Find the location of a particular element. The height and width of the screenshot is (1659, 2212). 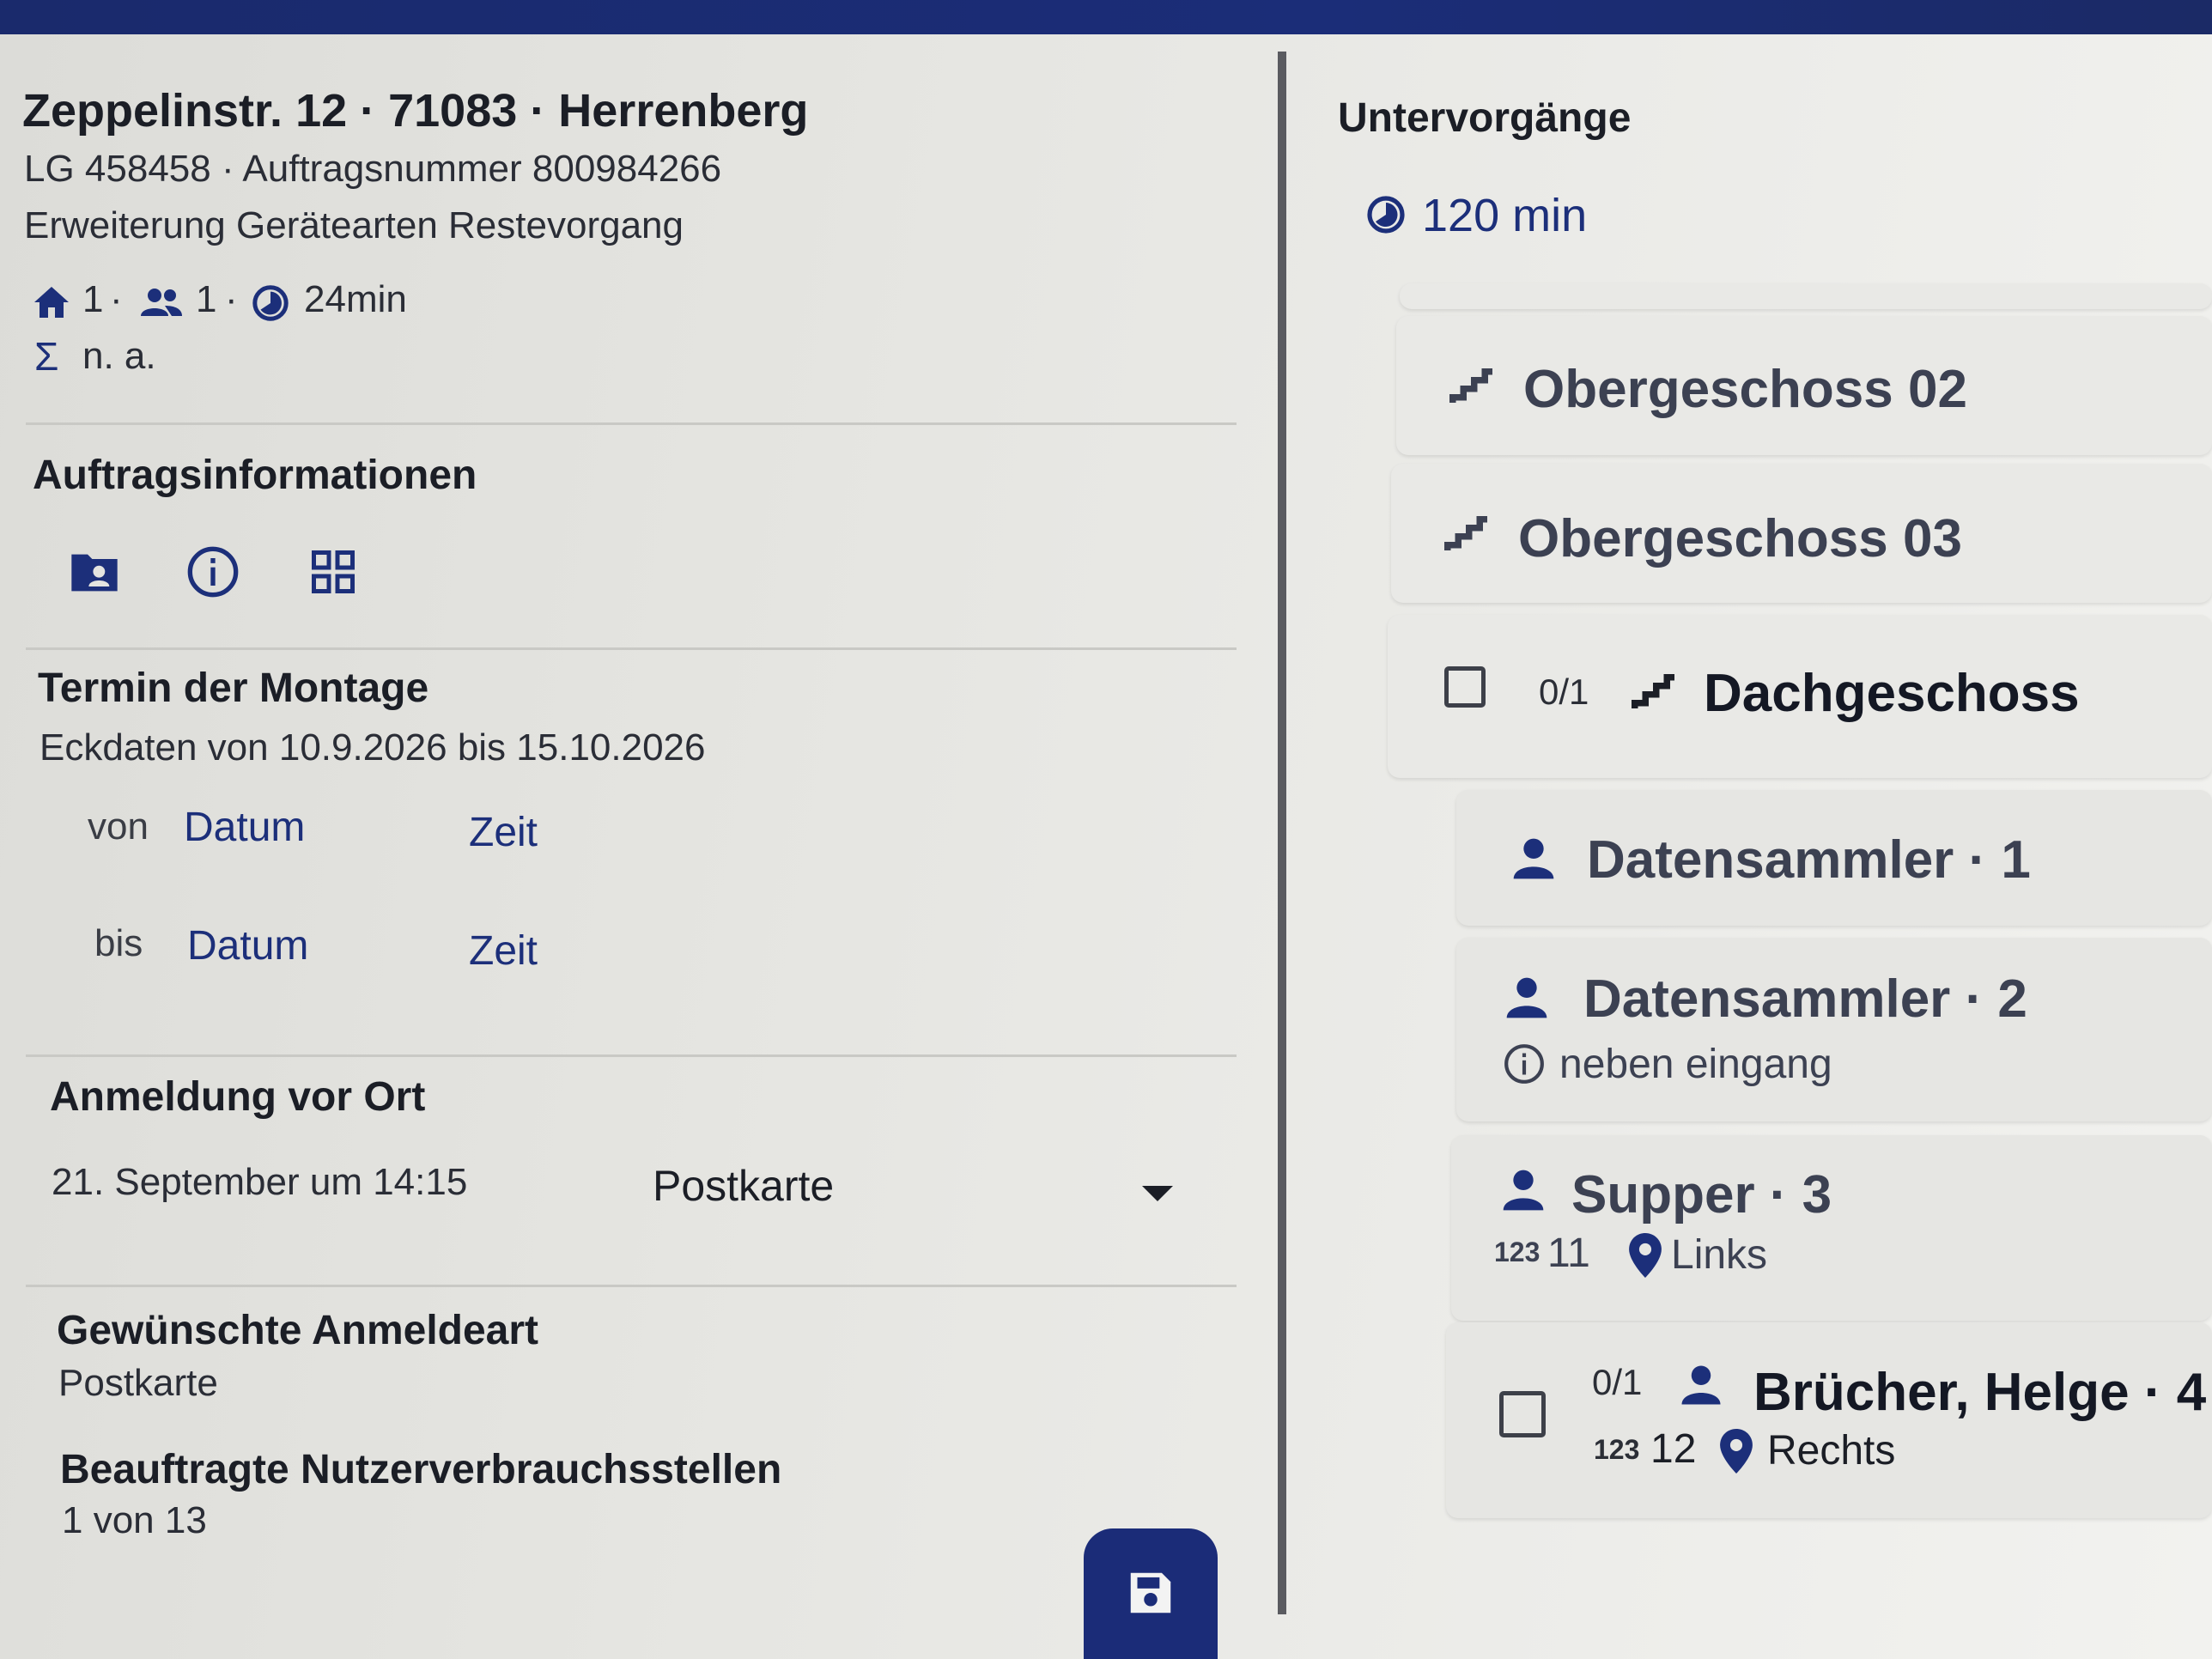

order-number-line: LG 458458 · Auftragsnummer 800984266 is located at coordinates (373, 169).